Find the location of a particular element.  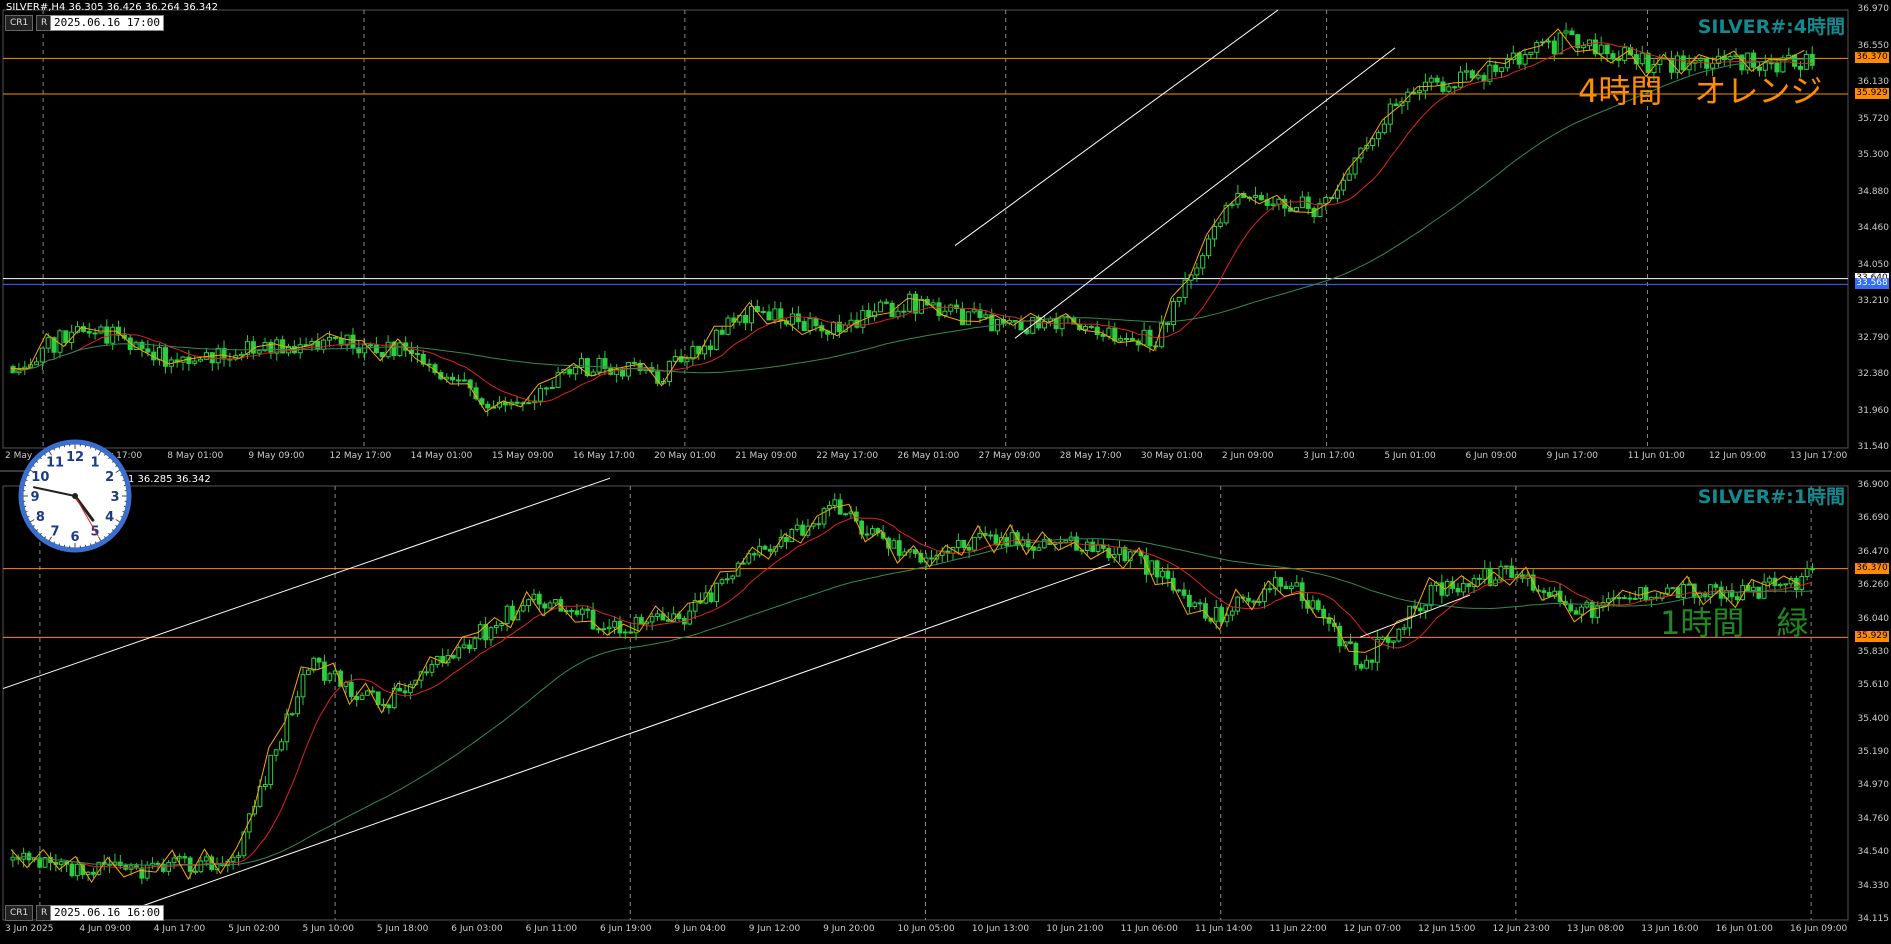

y-axis-tick-label: 35.400 is located at coordinates (1873, 718).